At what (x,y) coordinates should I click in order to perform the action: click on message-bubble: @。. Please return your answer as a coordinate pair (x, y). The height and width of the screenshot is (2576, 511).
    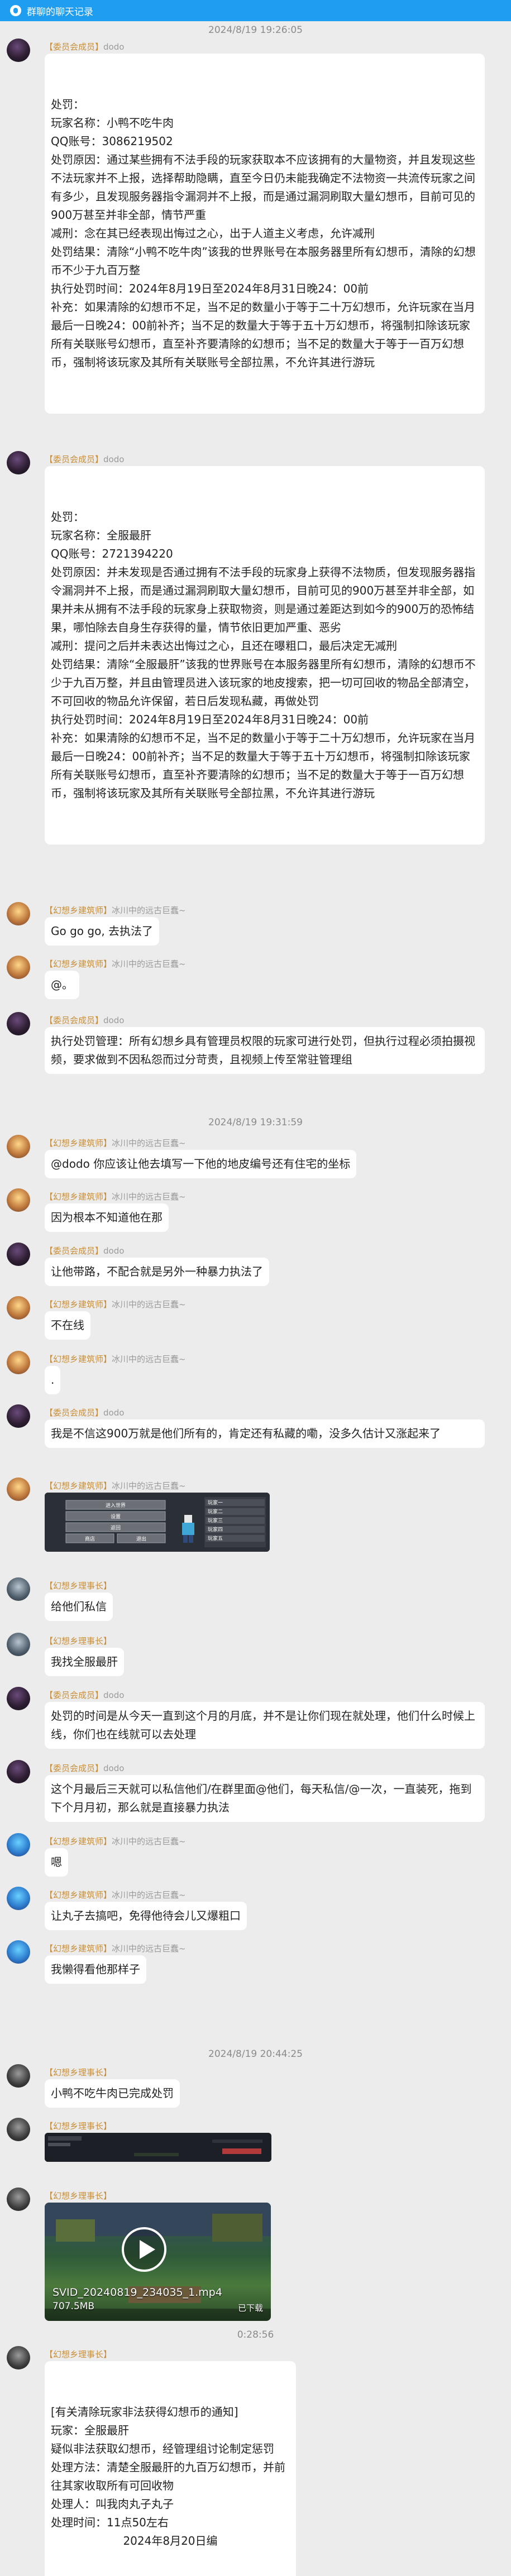
    Looking at the image, I should click on (62, 985).